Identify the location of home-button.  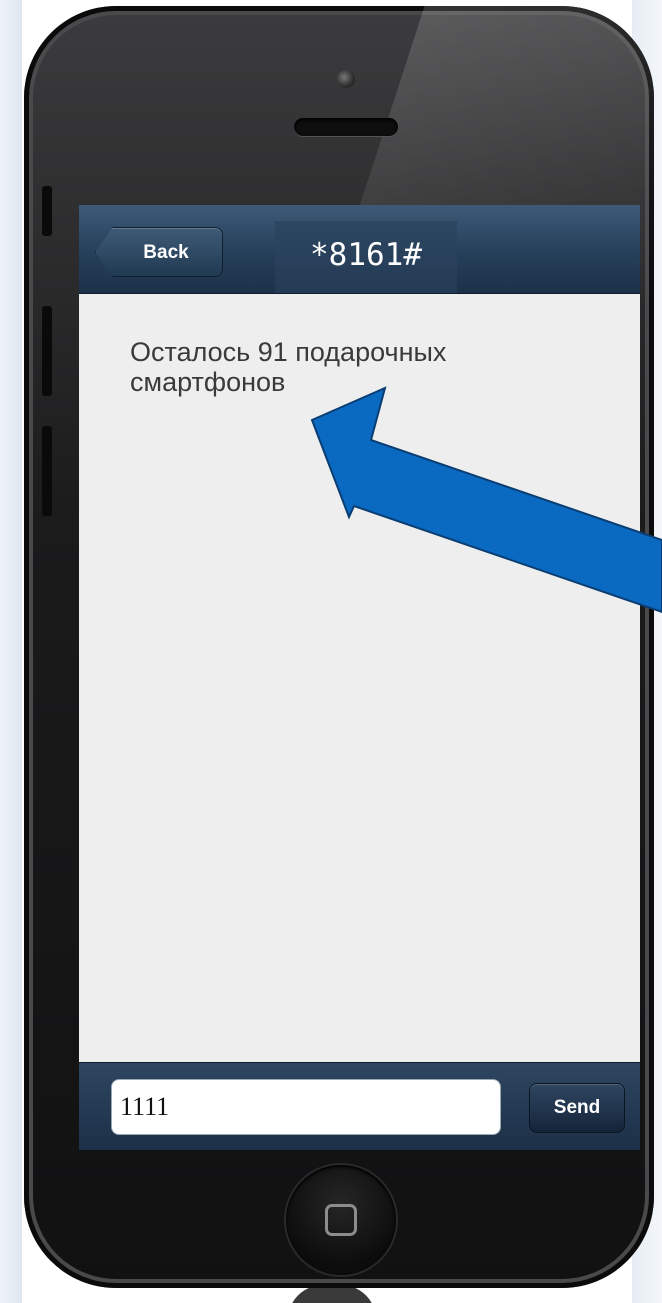
(341, 1220).